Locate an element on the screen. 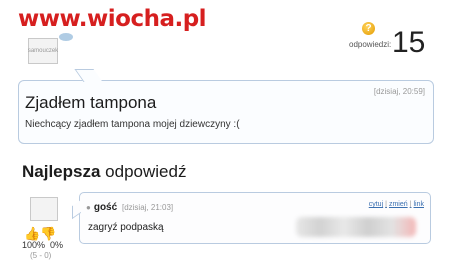 The image size is (463, 264). watermark-logo: www.wiocha.pl is located at coordinates (112, 19).